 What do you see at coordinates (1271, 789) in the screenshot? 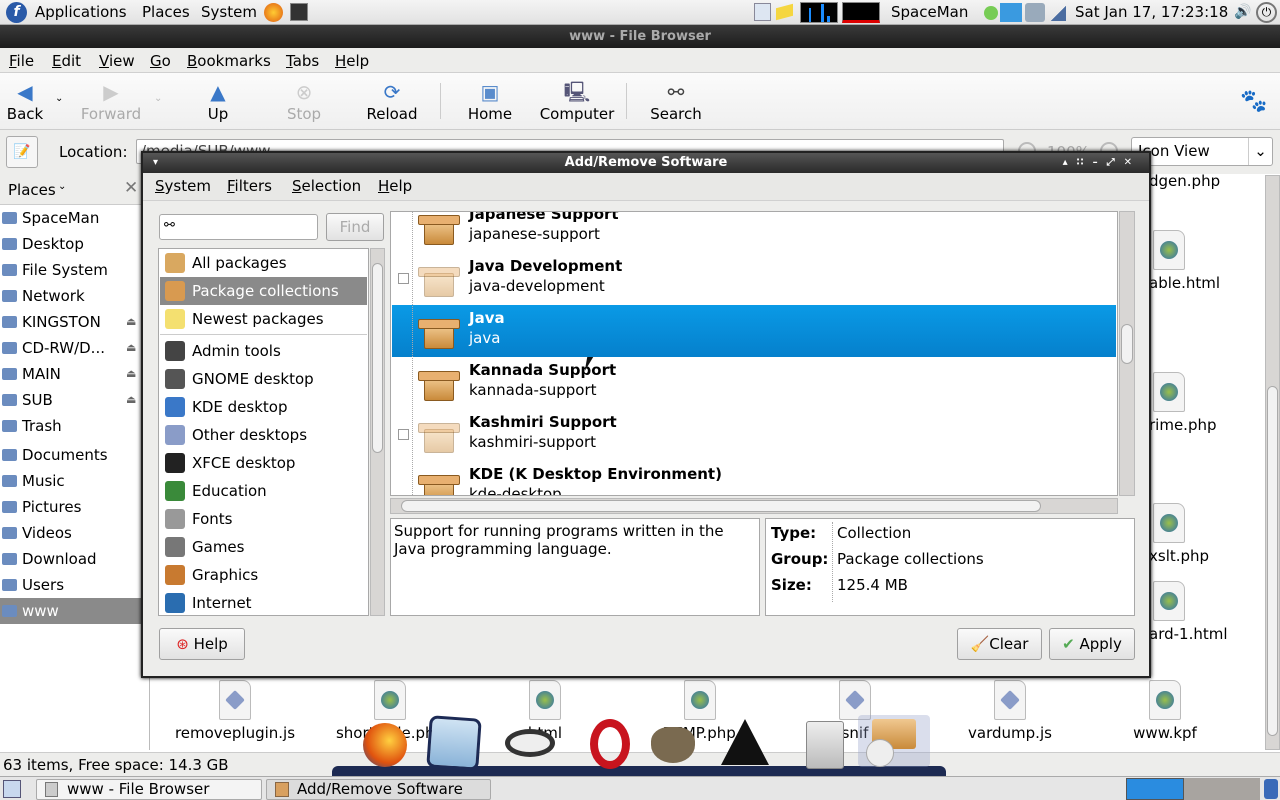
I see `trash-applet-icon` at bounding box center [1271, 789].